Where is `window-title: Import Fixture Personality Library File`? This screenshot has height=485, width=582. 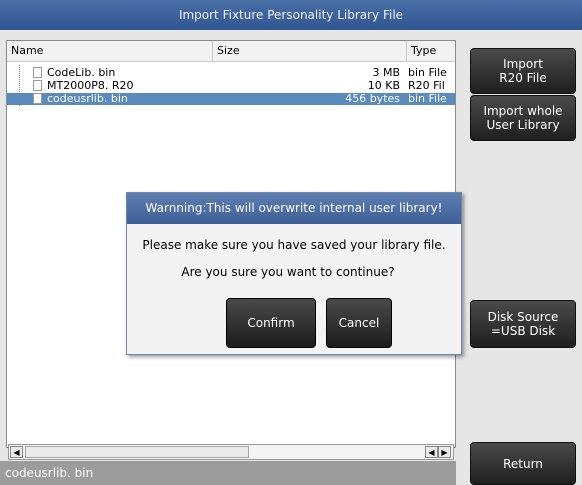
window-title: Import Fixture Personality Library File is located at coordinates (291, 15).